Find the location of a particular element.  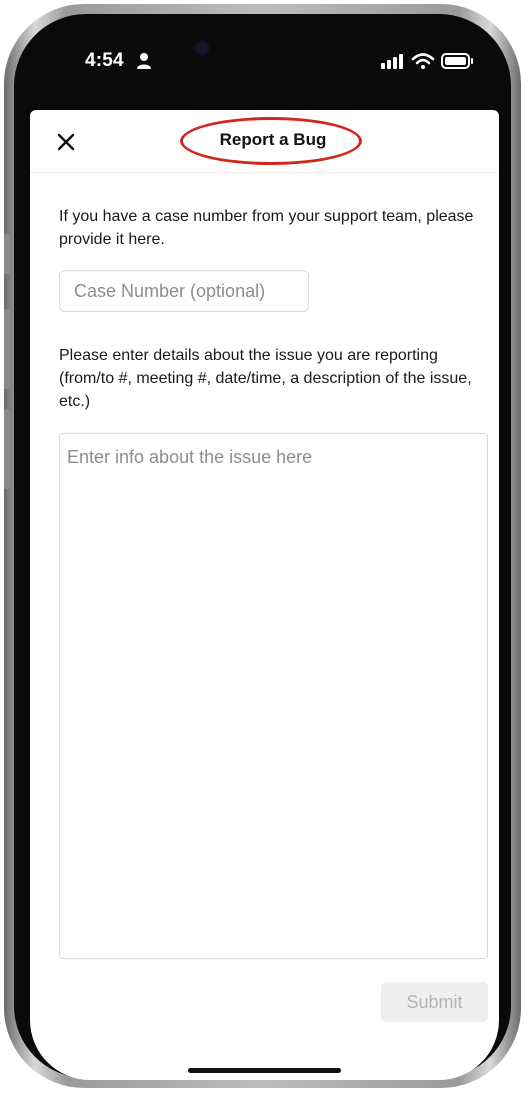

submit-button: Submit is located at coordinates (434, 1002).